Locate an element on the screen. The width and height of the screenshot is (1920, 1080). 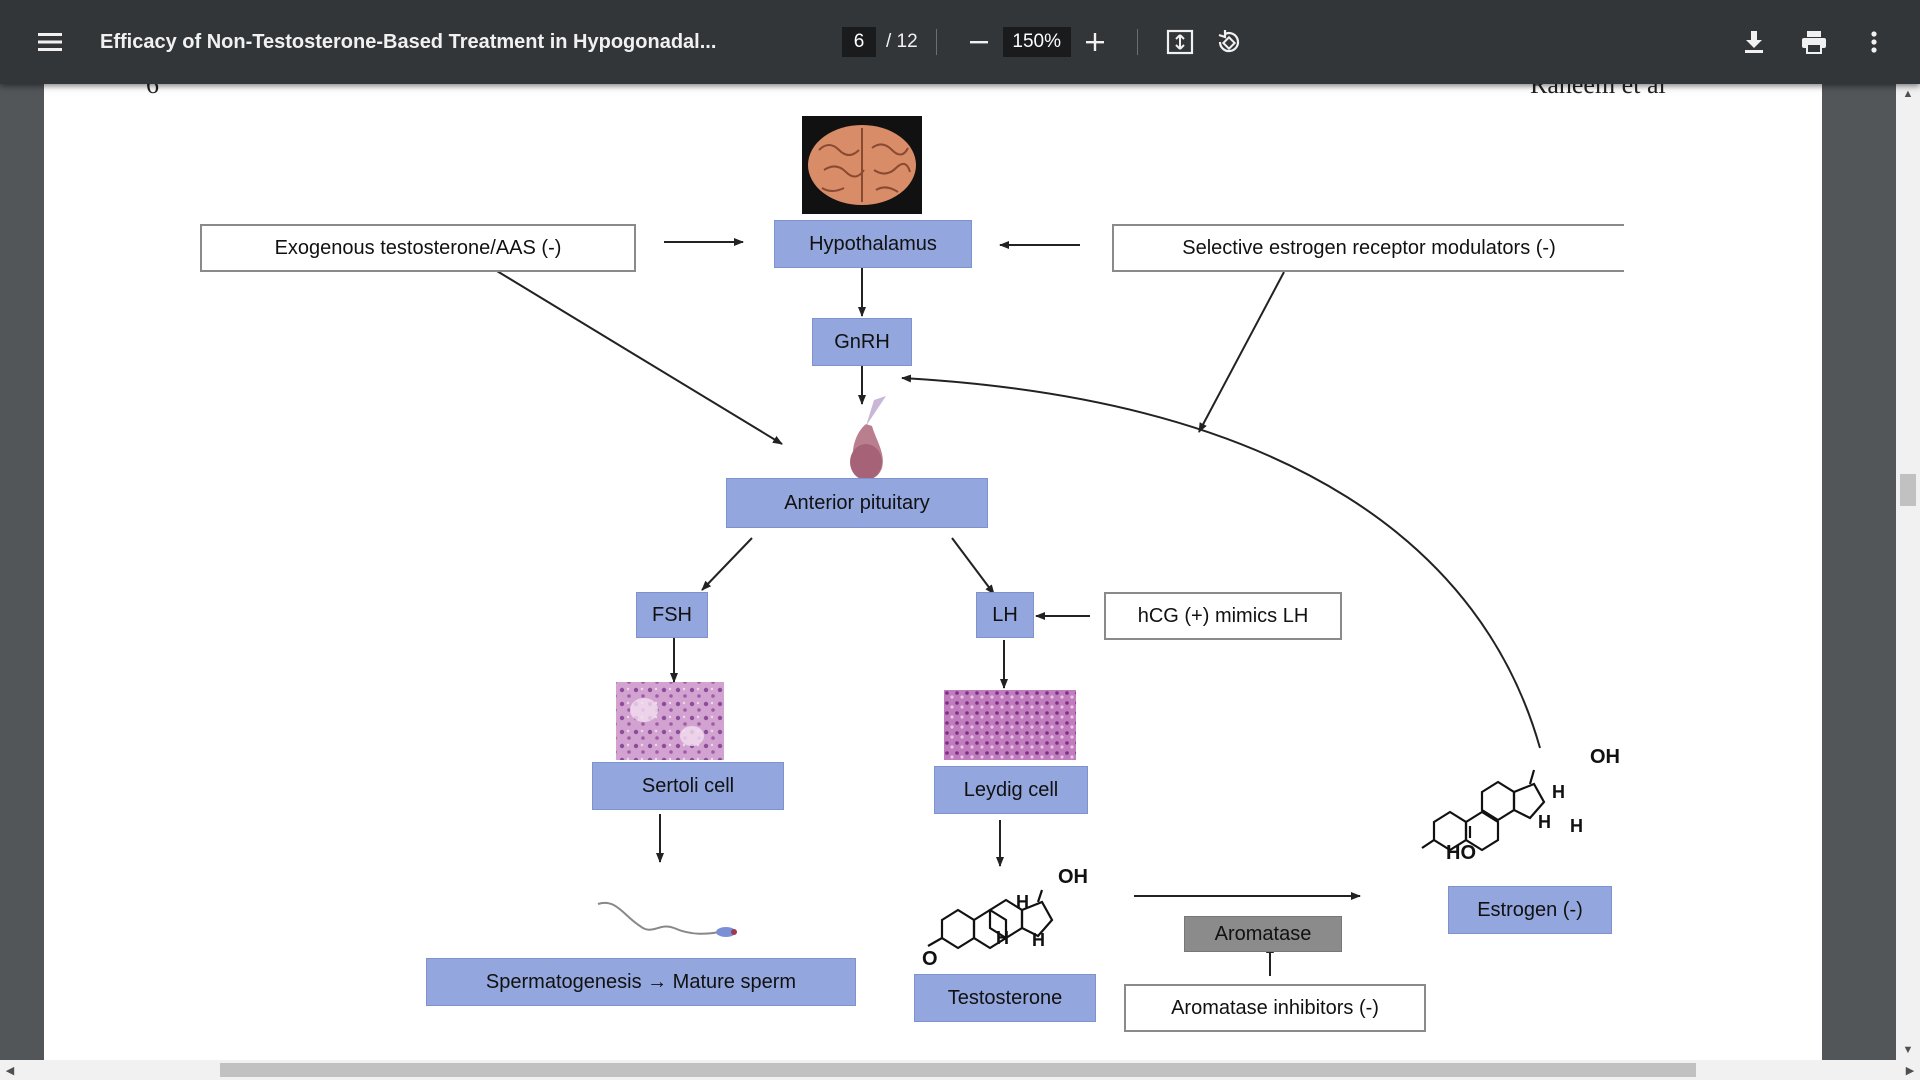
rotate-button is located at coordinates (1228, 42).